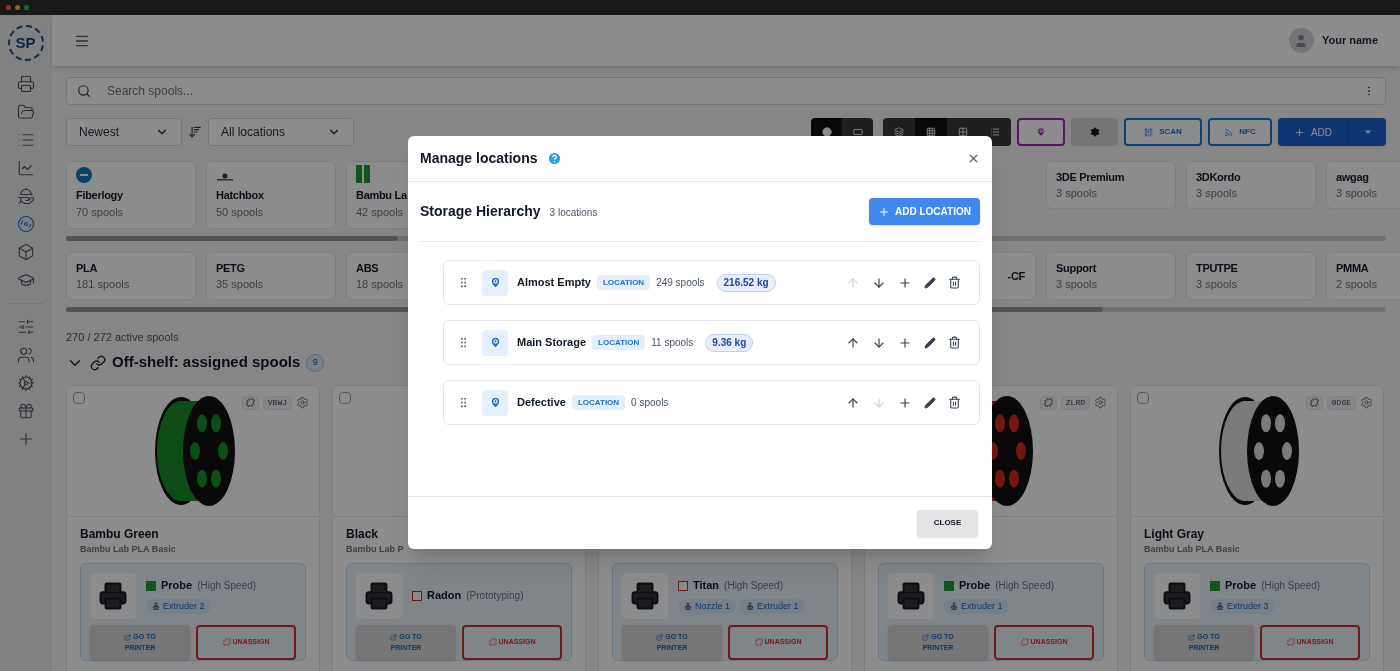 The width and height of the screenshot is (1400, 671). I want to click on location-total: 3 locations, so click(573, 213).